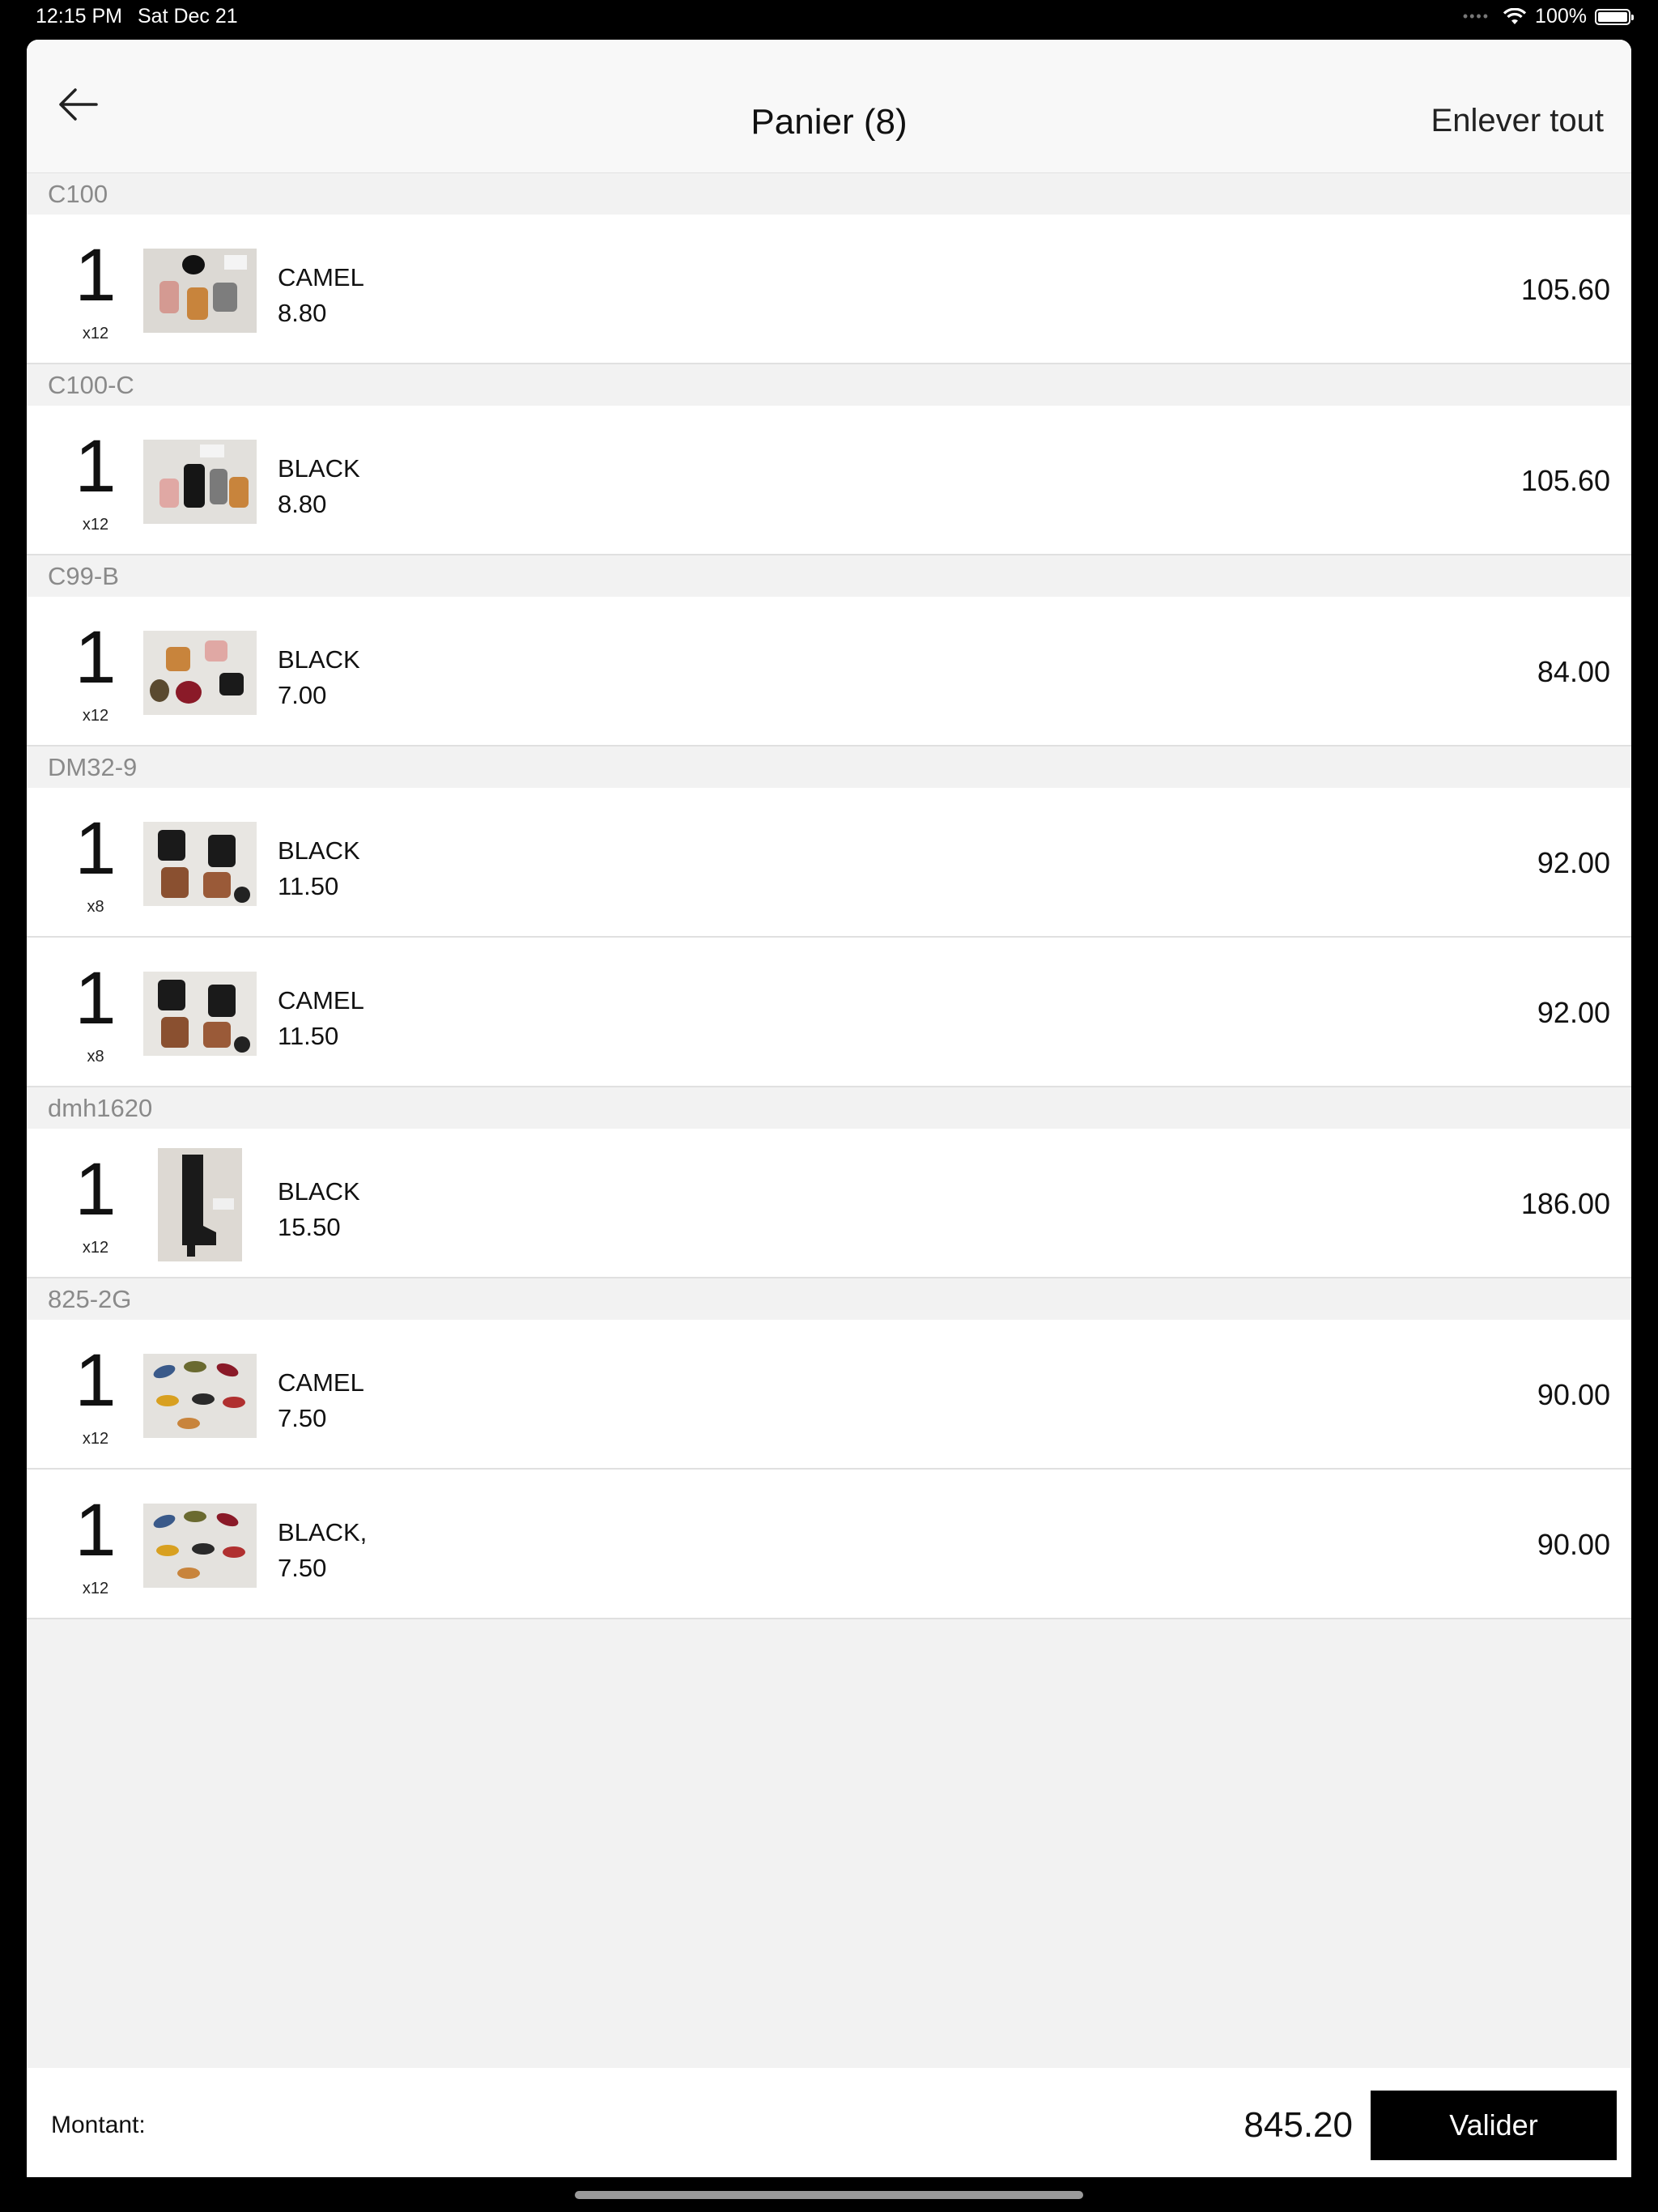  What do you see at coordinates (829, 768) in the screenshot?
I see `group-header: DM32-9` at bounding box center [829, 768].